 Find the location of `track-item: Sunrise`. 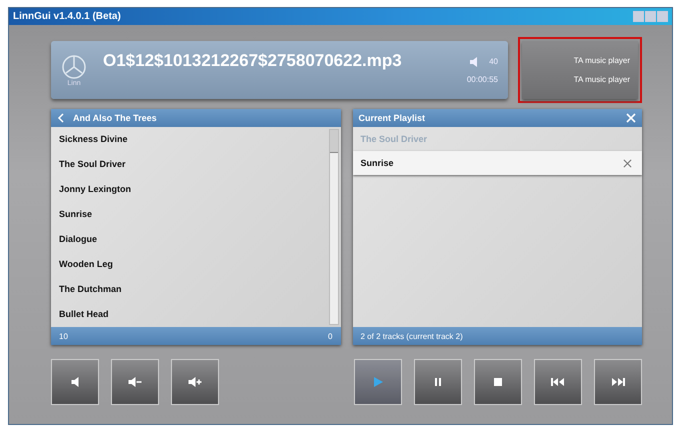

track-item: Sunrise is located at coordinates (188, 214).